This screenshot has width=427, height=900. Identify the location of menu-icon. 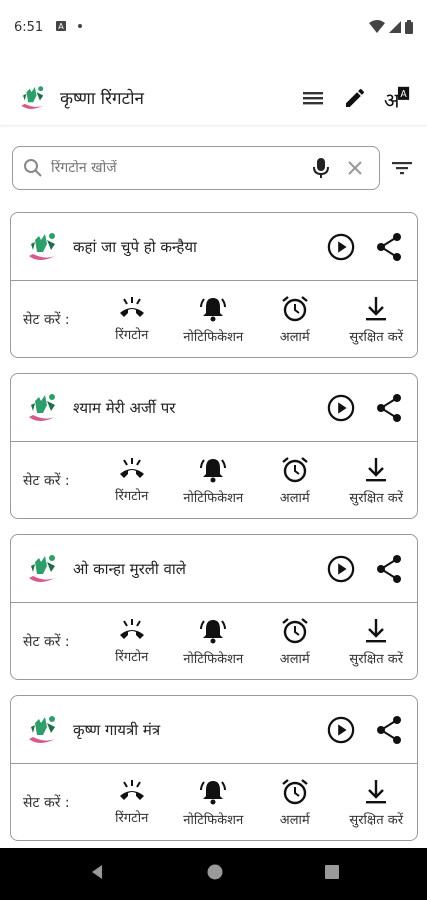
(313, 97).